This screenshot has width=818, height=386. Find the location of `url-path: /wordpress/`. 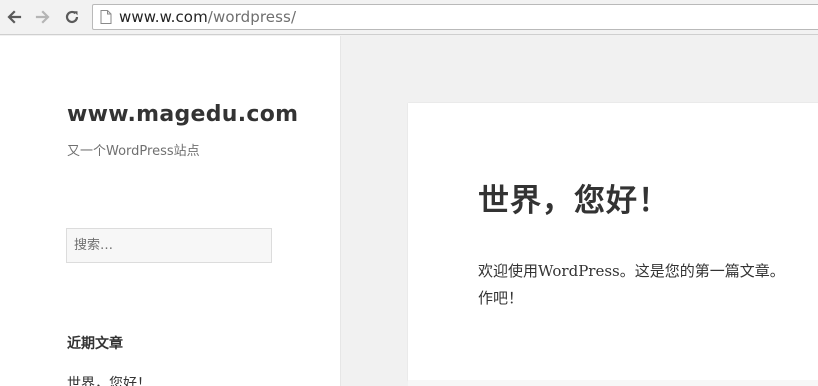

url-path: /wordpress/ is located at coordinates (252, 17).